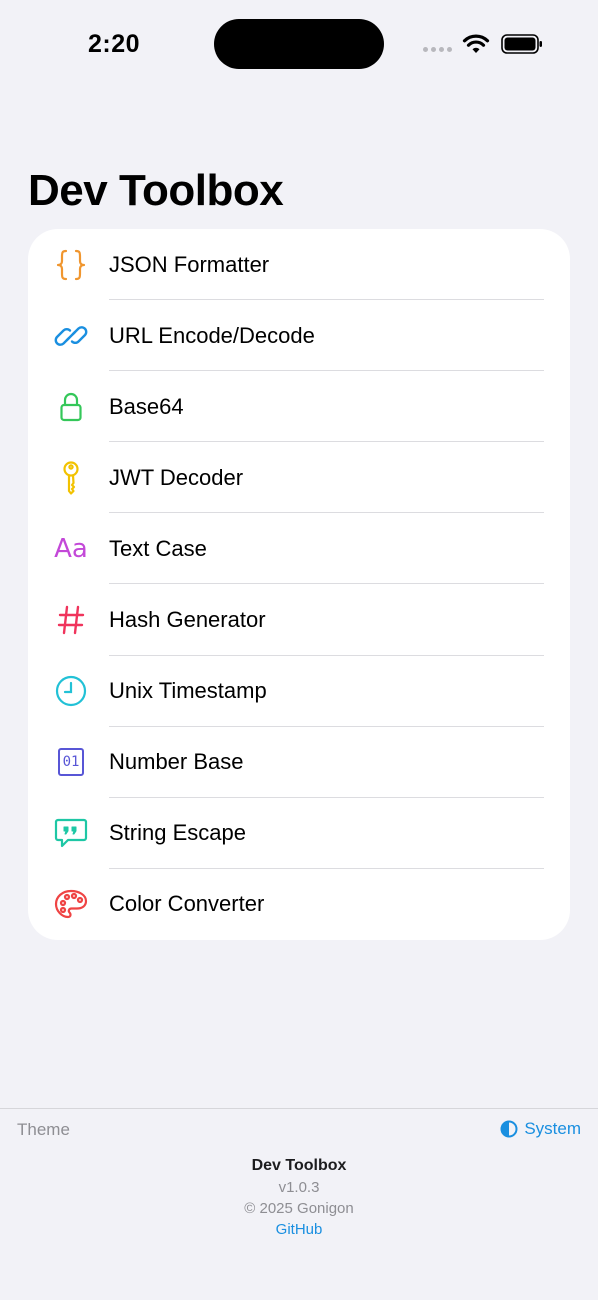 The image size is (598, 1300). Describe the element at coordinates (71, 407) in the screenshot. I see `lock-icon` at that location.